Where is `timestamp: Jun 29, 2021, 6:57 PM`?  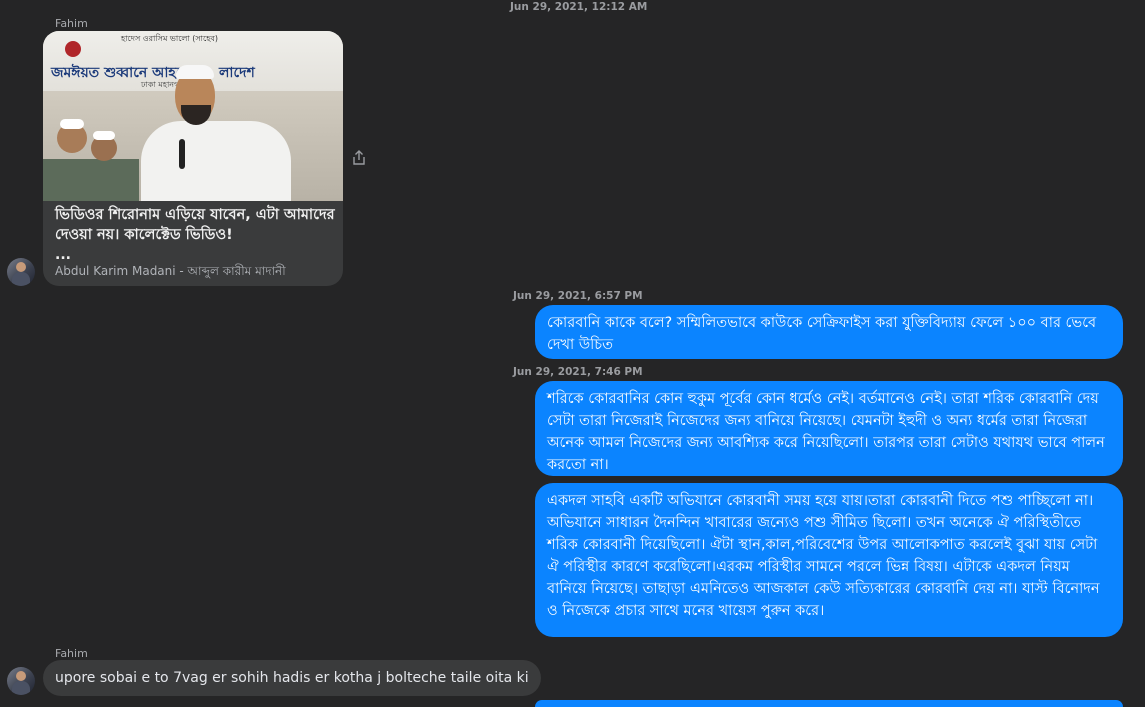
timestamp: Jun 29, 2021, 6:57 PM is located at coordinates (578, 296).